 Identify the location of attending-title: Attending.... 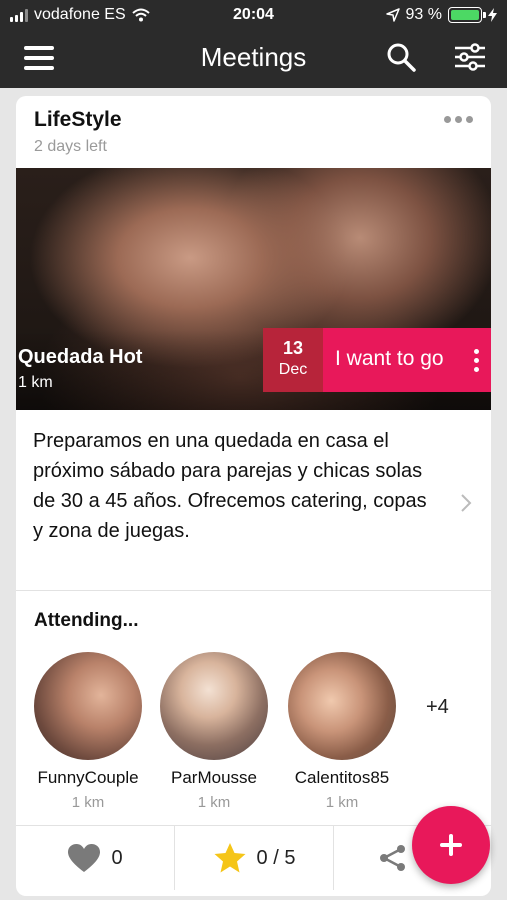
(86, 620).